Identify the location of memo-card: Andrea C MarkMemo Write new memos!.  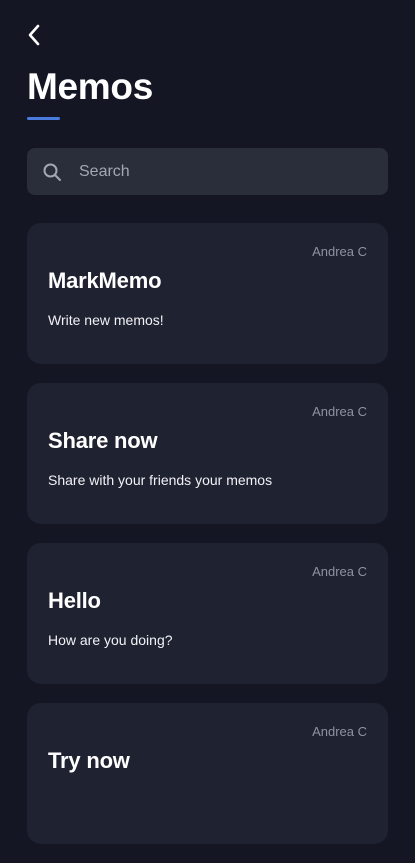
(207, 293).